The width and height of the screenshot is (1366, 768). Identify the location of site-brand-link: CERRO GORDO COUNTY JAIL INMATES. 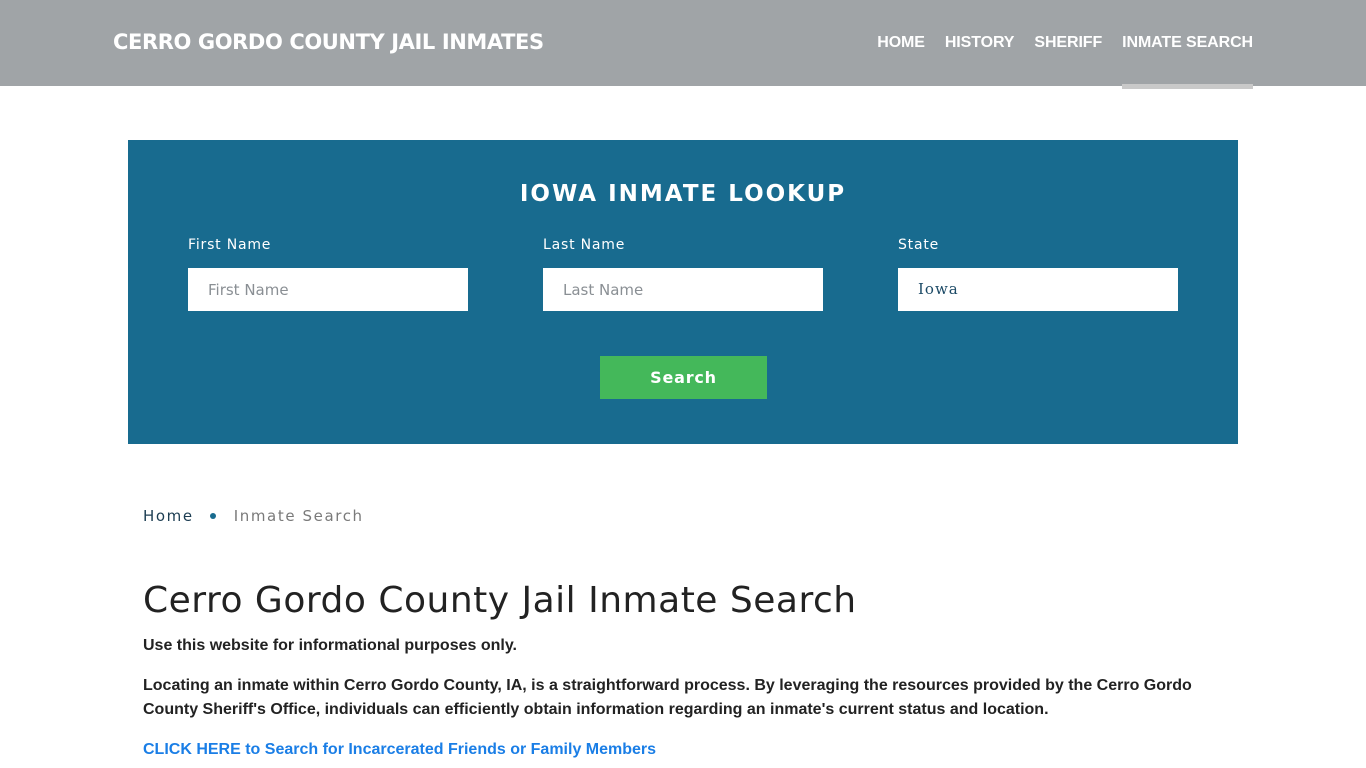
(328, 42).